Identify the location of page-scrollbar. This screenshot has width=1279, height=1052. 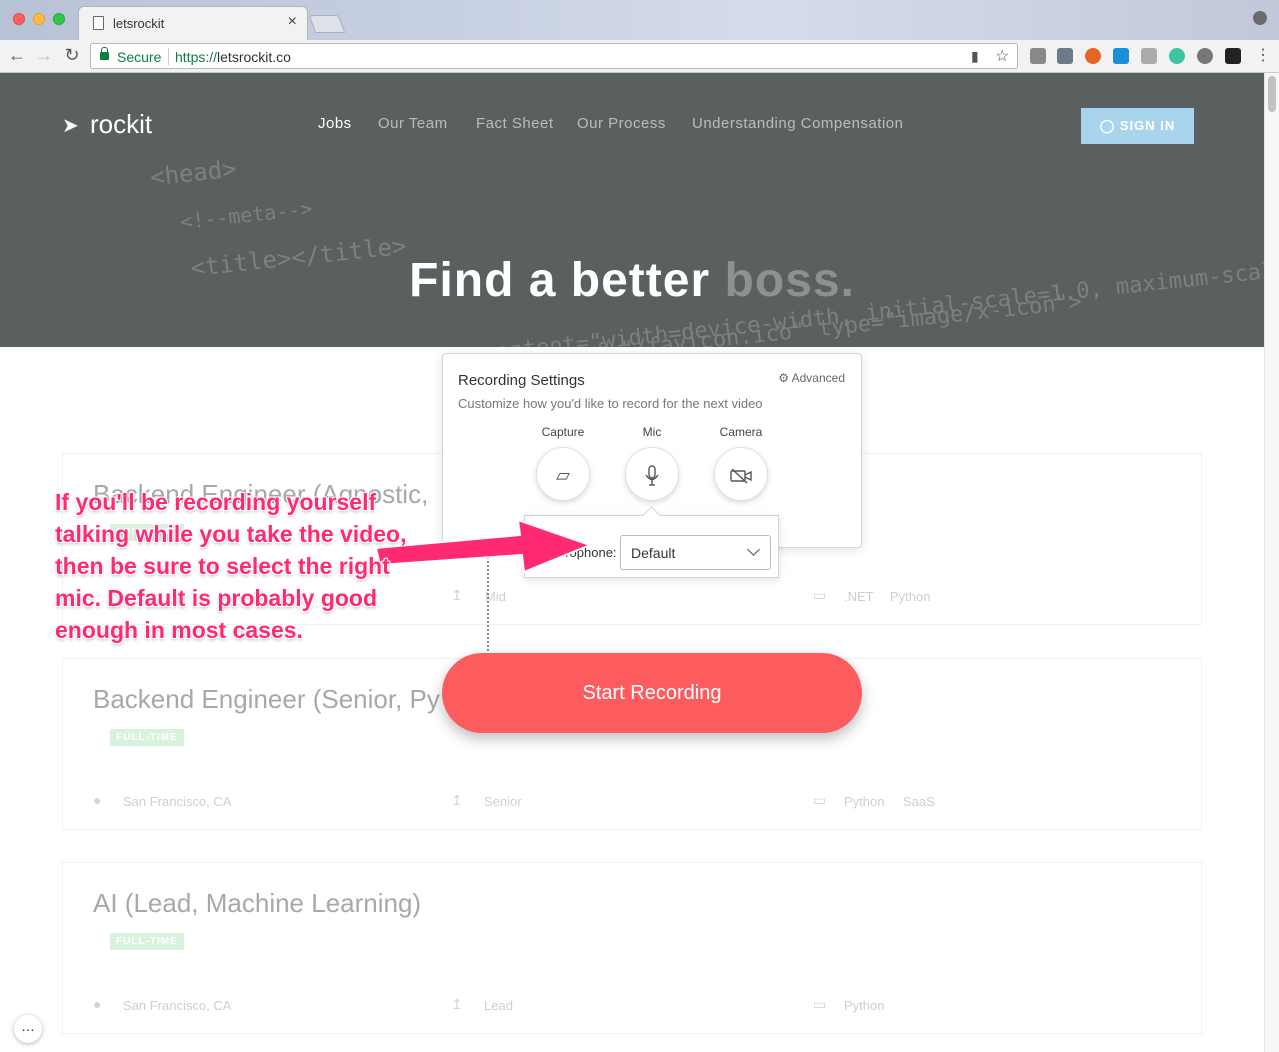
(1271, 562).